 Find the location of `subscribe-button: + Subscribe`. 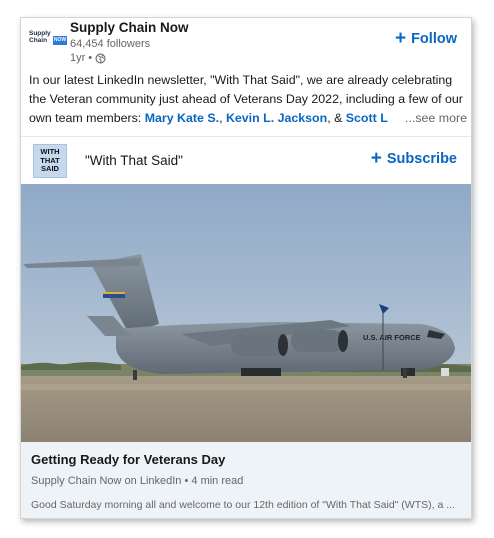

subscribe-button: + Subscribe is located at coordinates (413, 158).